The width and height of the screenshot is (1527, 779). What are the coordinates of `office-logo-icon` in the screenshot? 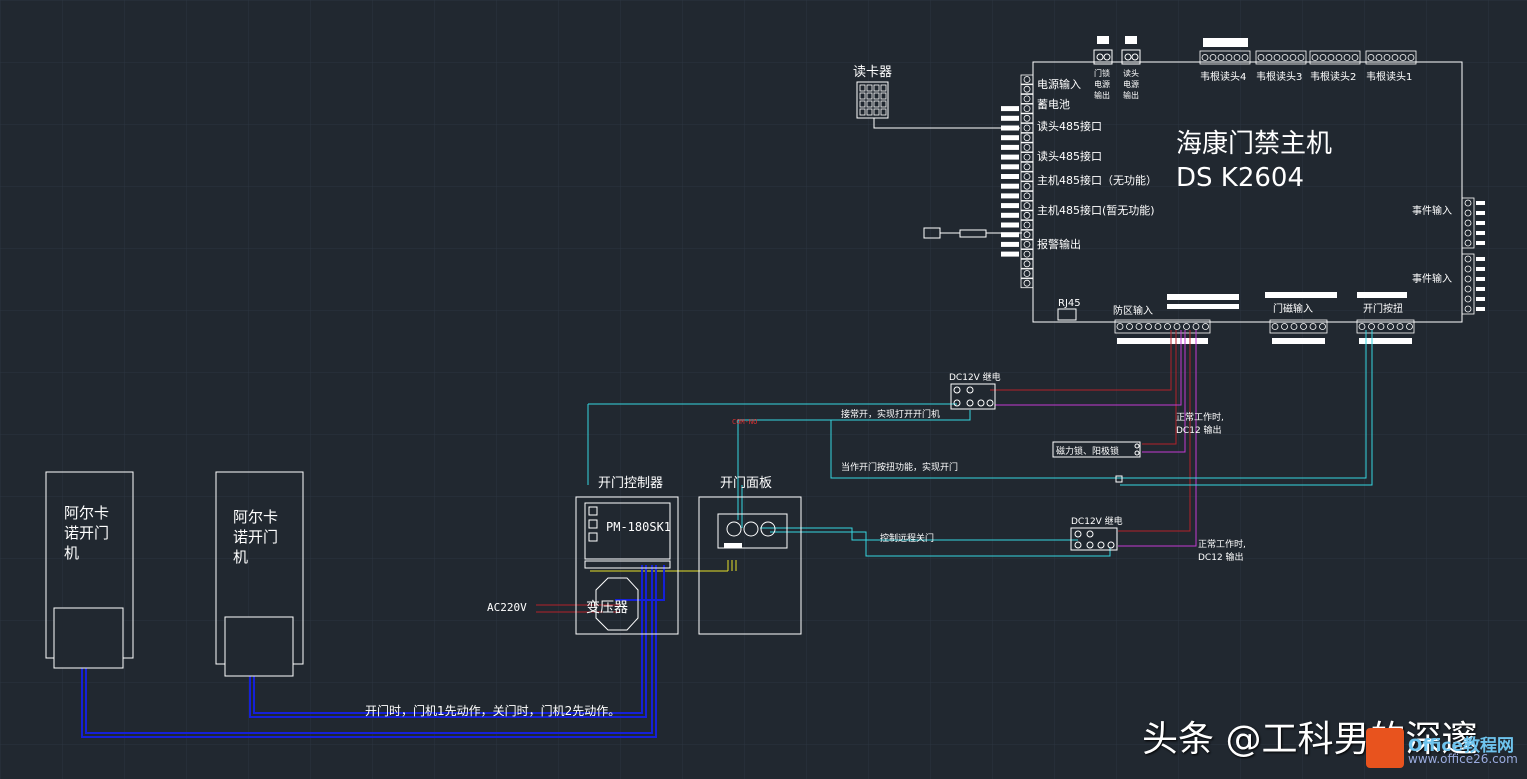 It's located at (1385, 748).